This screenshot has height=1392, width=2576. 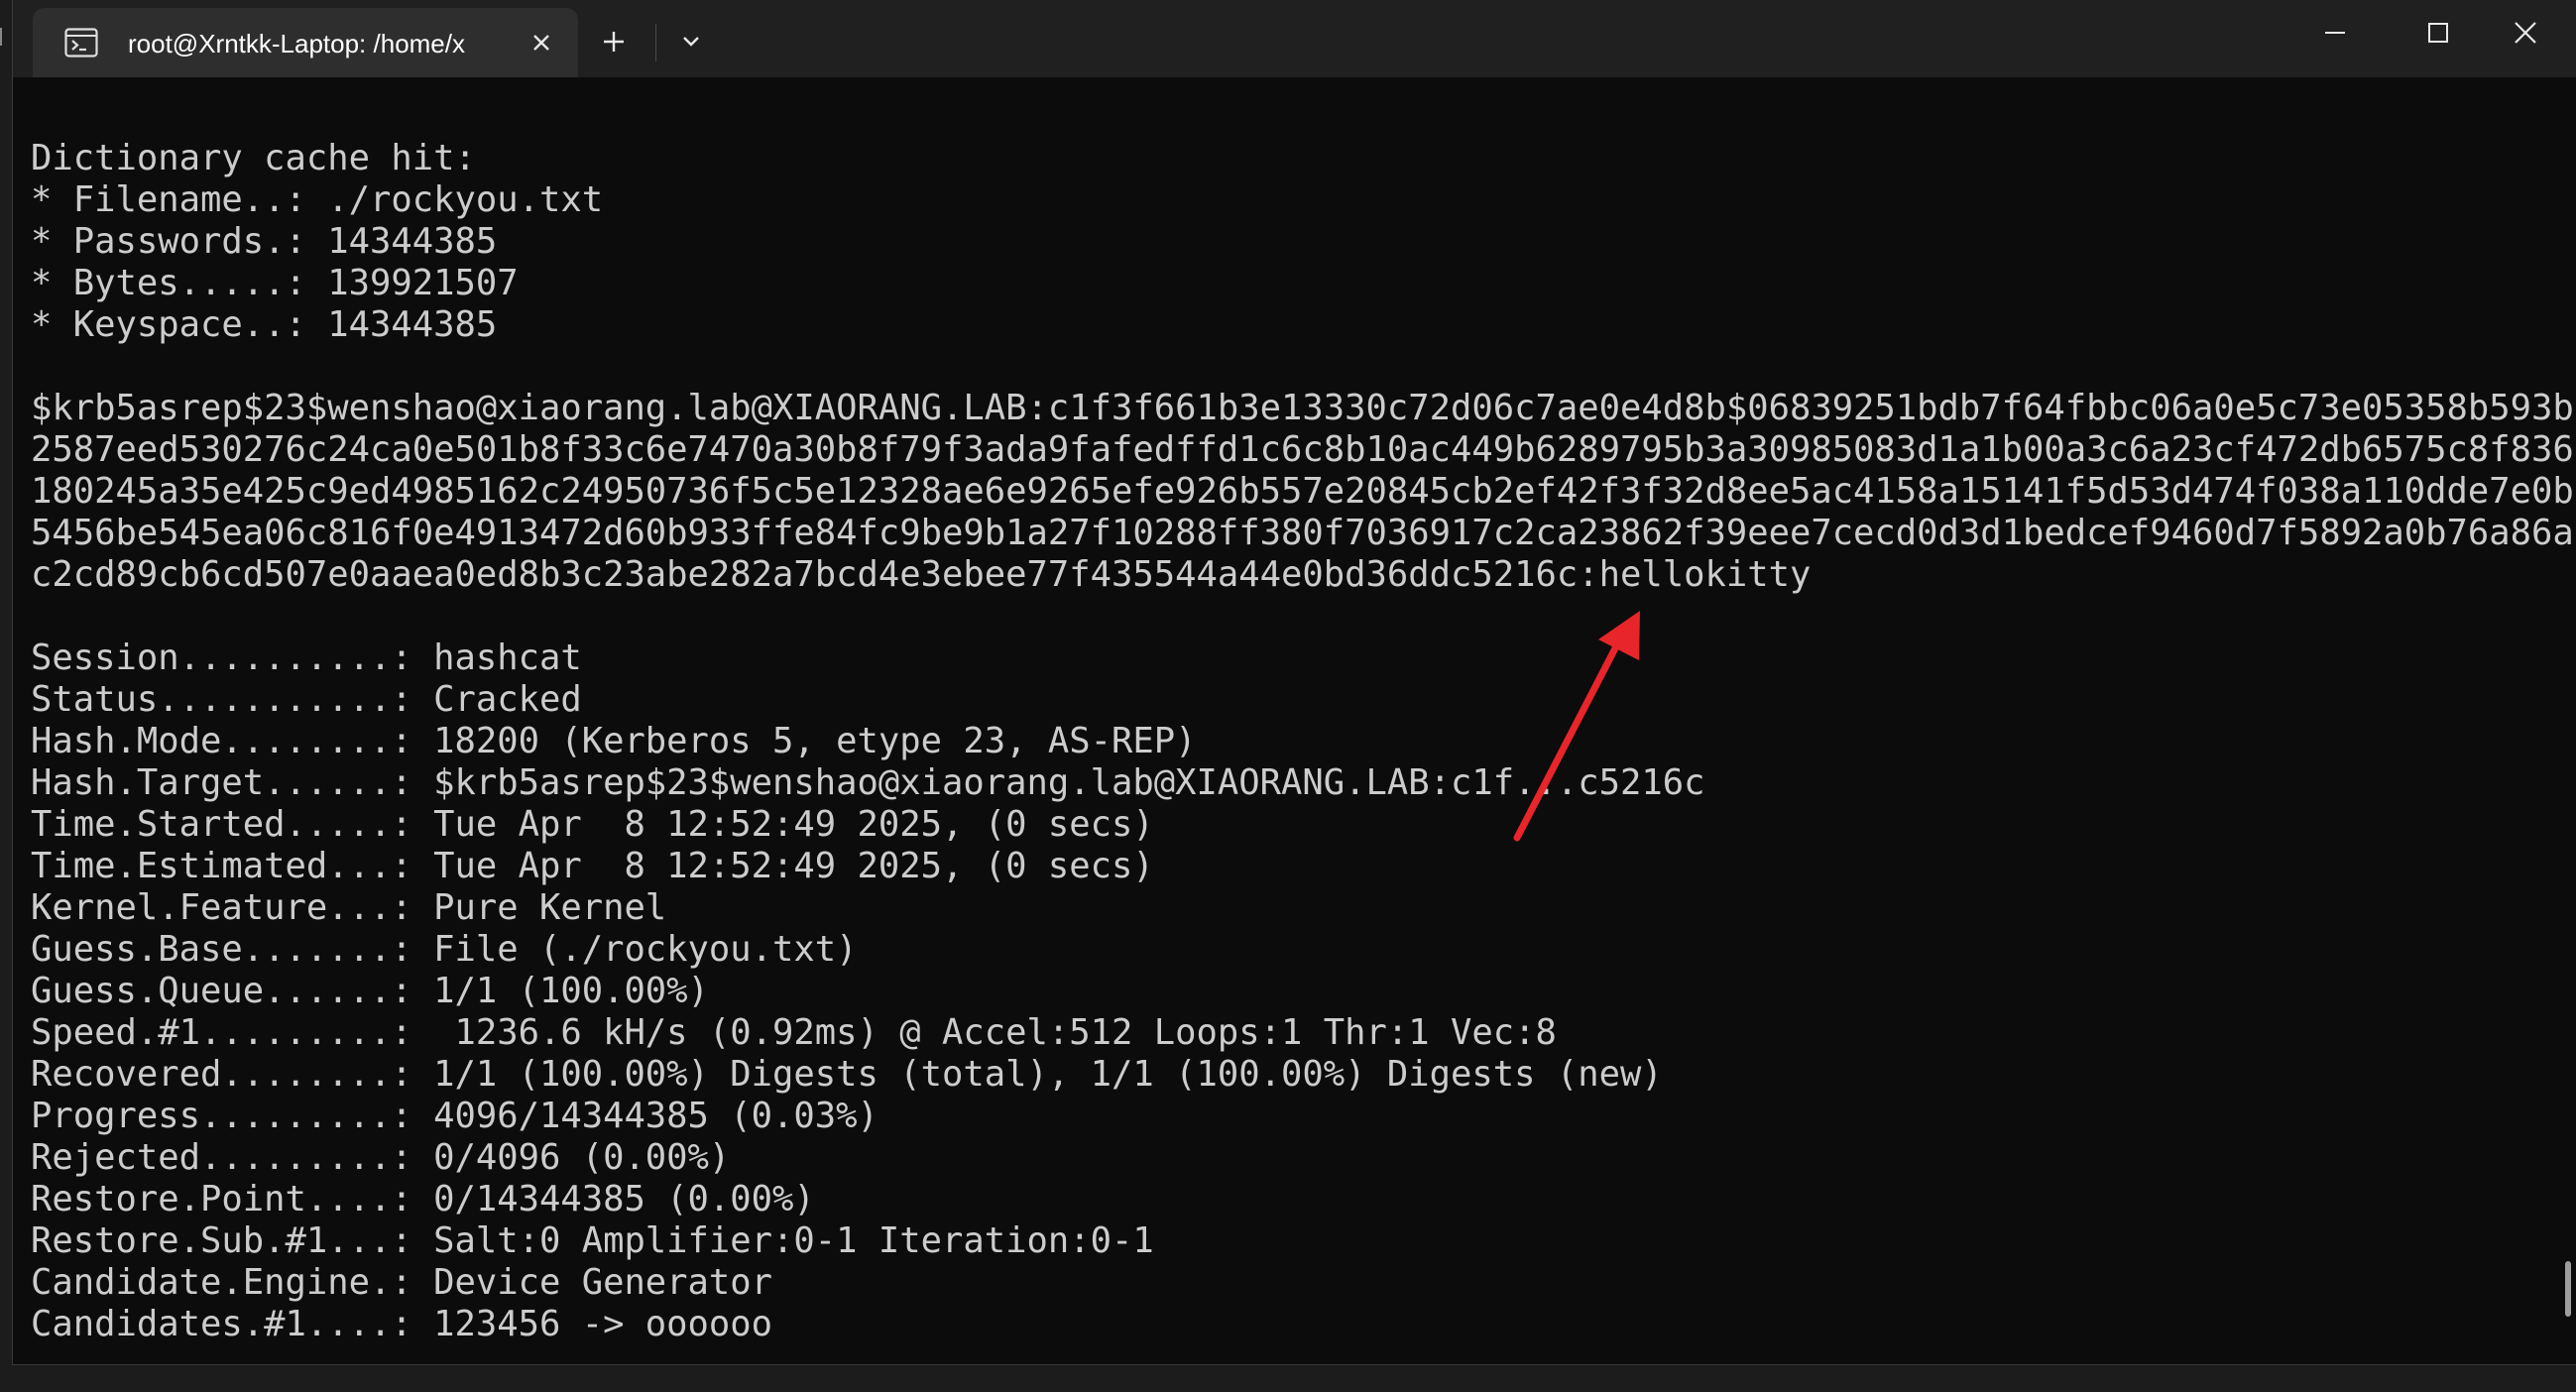 I want to click on title-bar: root@Xrntkk-Laptop: /home/x, so click(x=1294, y=38).